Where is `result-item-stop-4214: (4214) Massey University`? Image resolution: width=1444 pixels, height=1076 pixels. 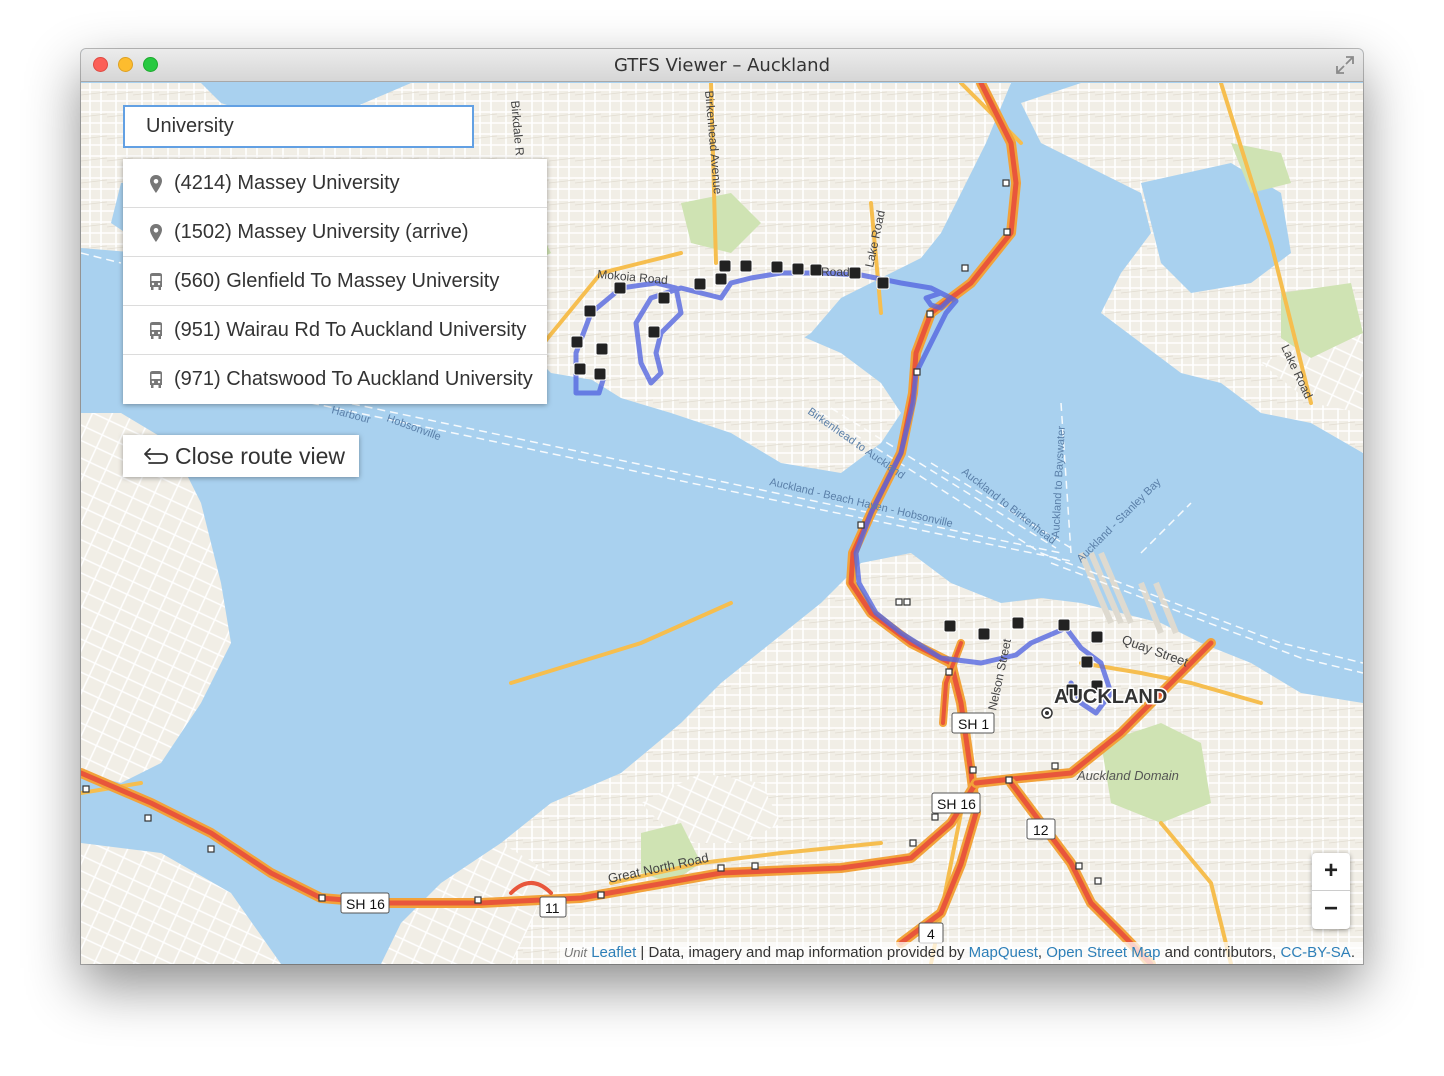 result-item-stop-4214: (4214) Massey University is located at coordinates (335, 183).